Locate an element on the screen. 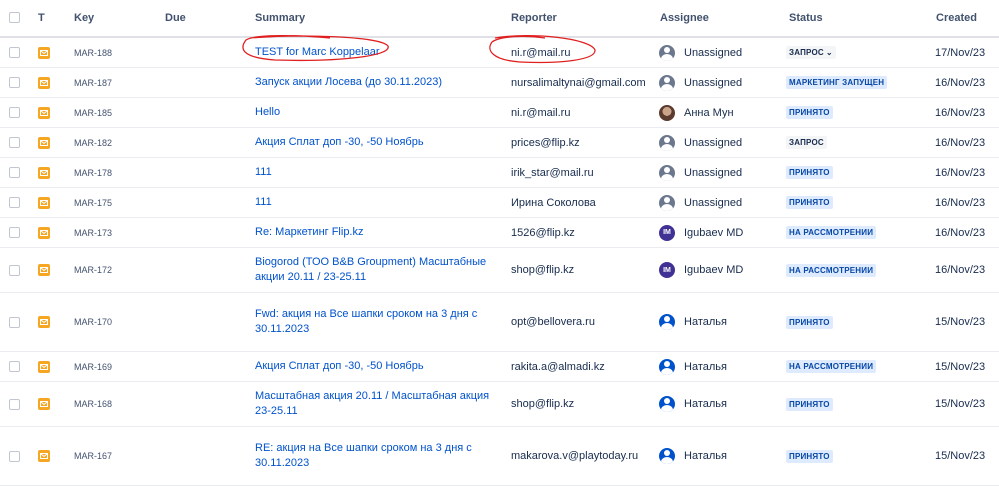  issue-key-link: MAR-168 is located at coordinates (93, 404).